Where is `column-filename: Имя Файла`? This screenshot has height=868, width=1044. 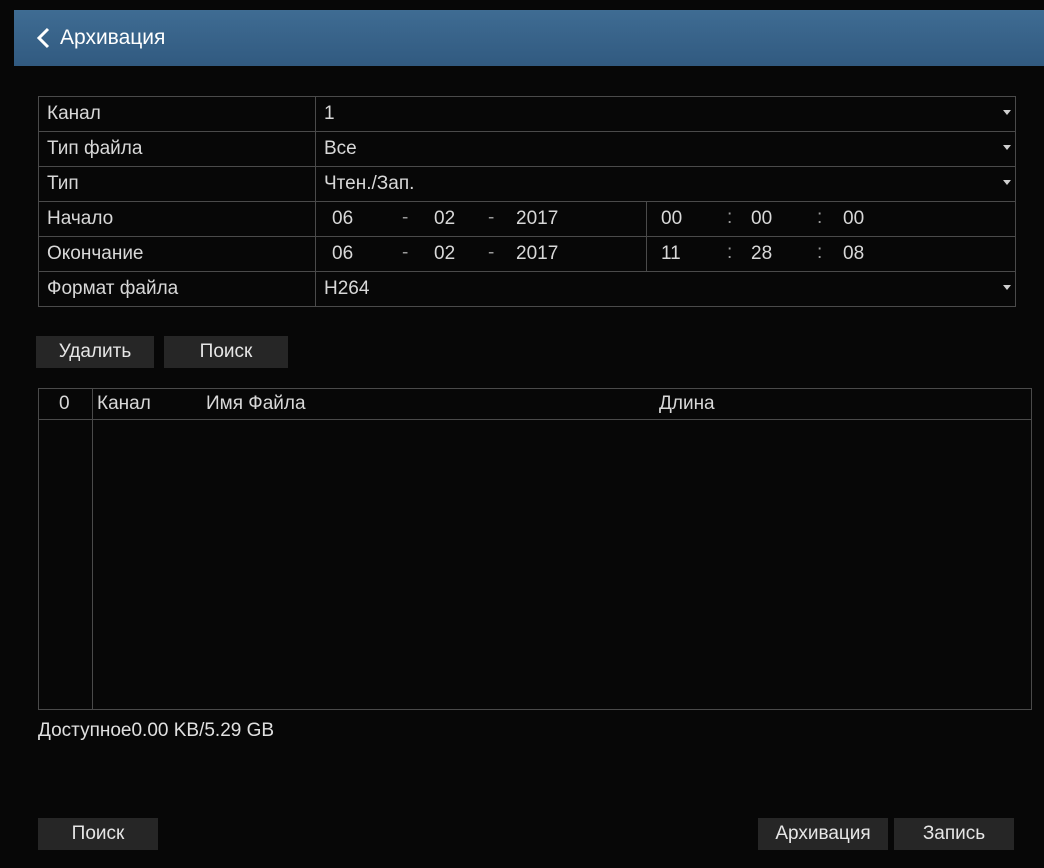 column-filename: Имя Файла is located at coordinates (256, 404).